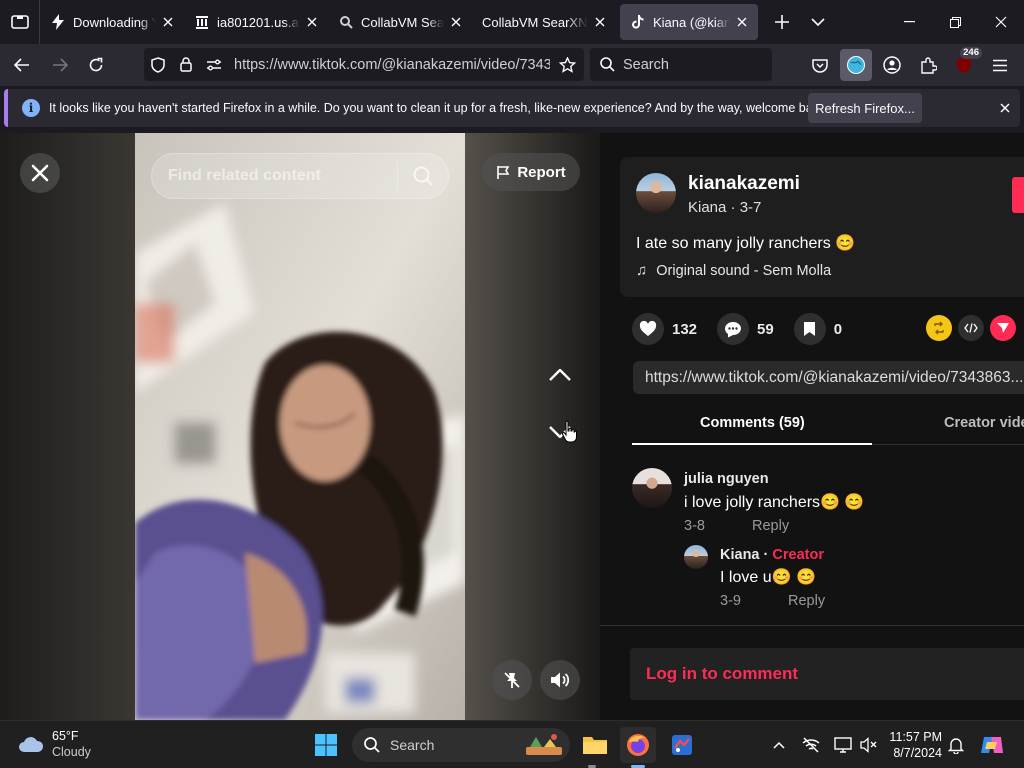 The height and width of the screenshot is (768, 1024). I want to click on login-to-comment-button: Log in to comment, so click(827, 674).